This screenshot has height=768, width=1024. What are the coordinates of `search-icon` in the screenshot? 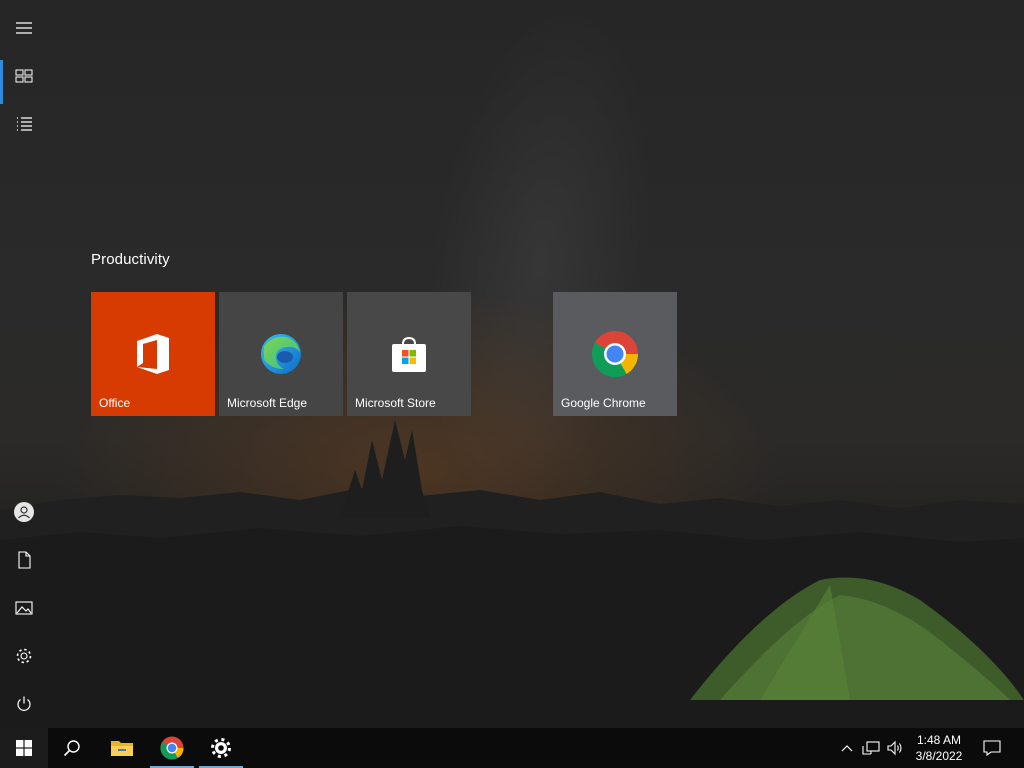 It's located at (71, 748).